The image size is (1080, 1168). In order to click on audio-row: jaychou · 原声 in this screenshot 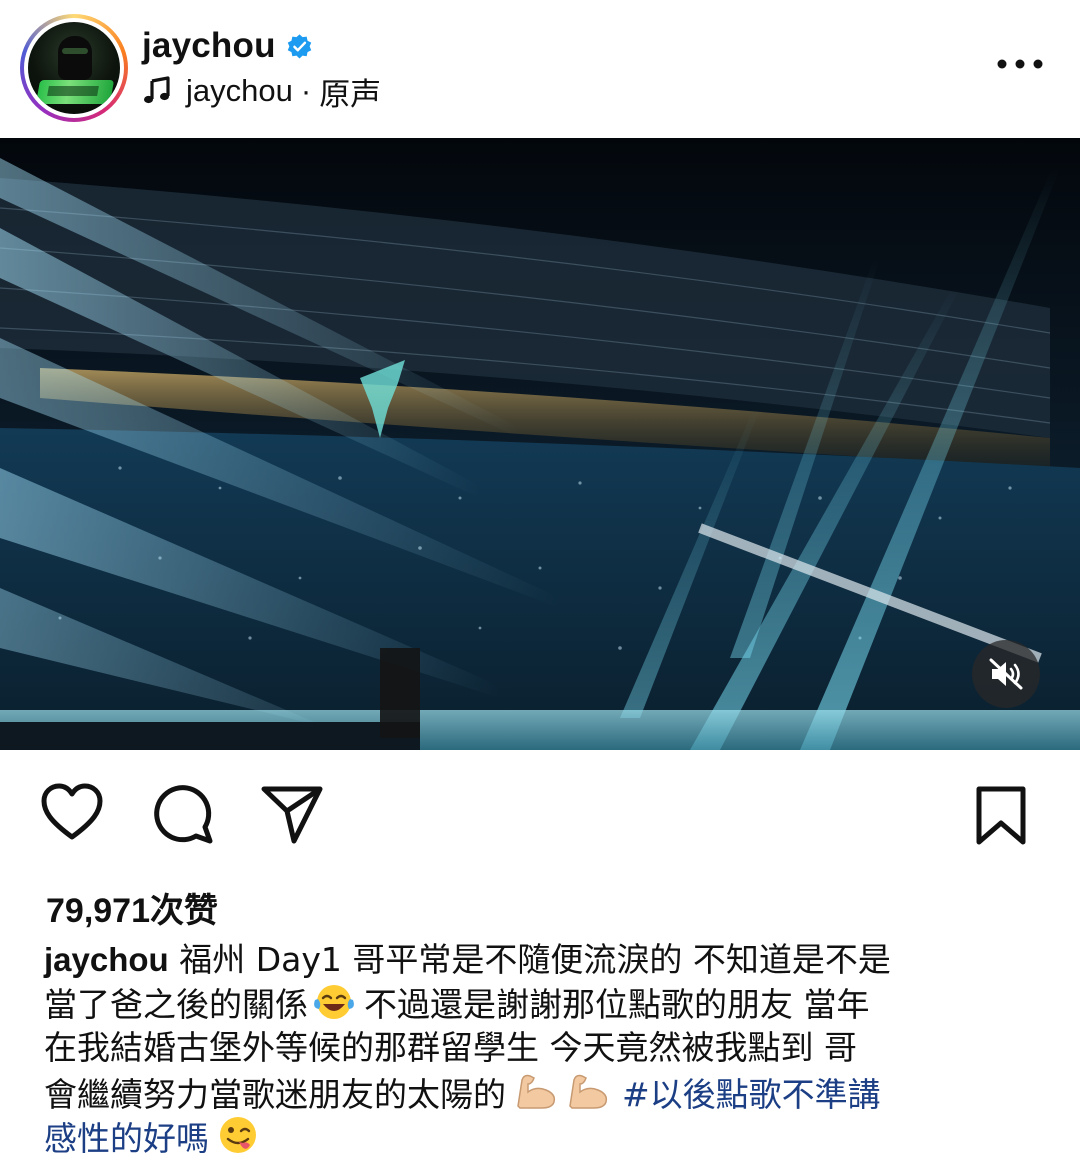, I will do `click(261, 91)`.